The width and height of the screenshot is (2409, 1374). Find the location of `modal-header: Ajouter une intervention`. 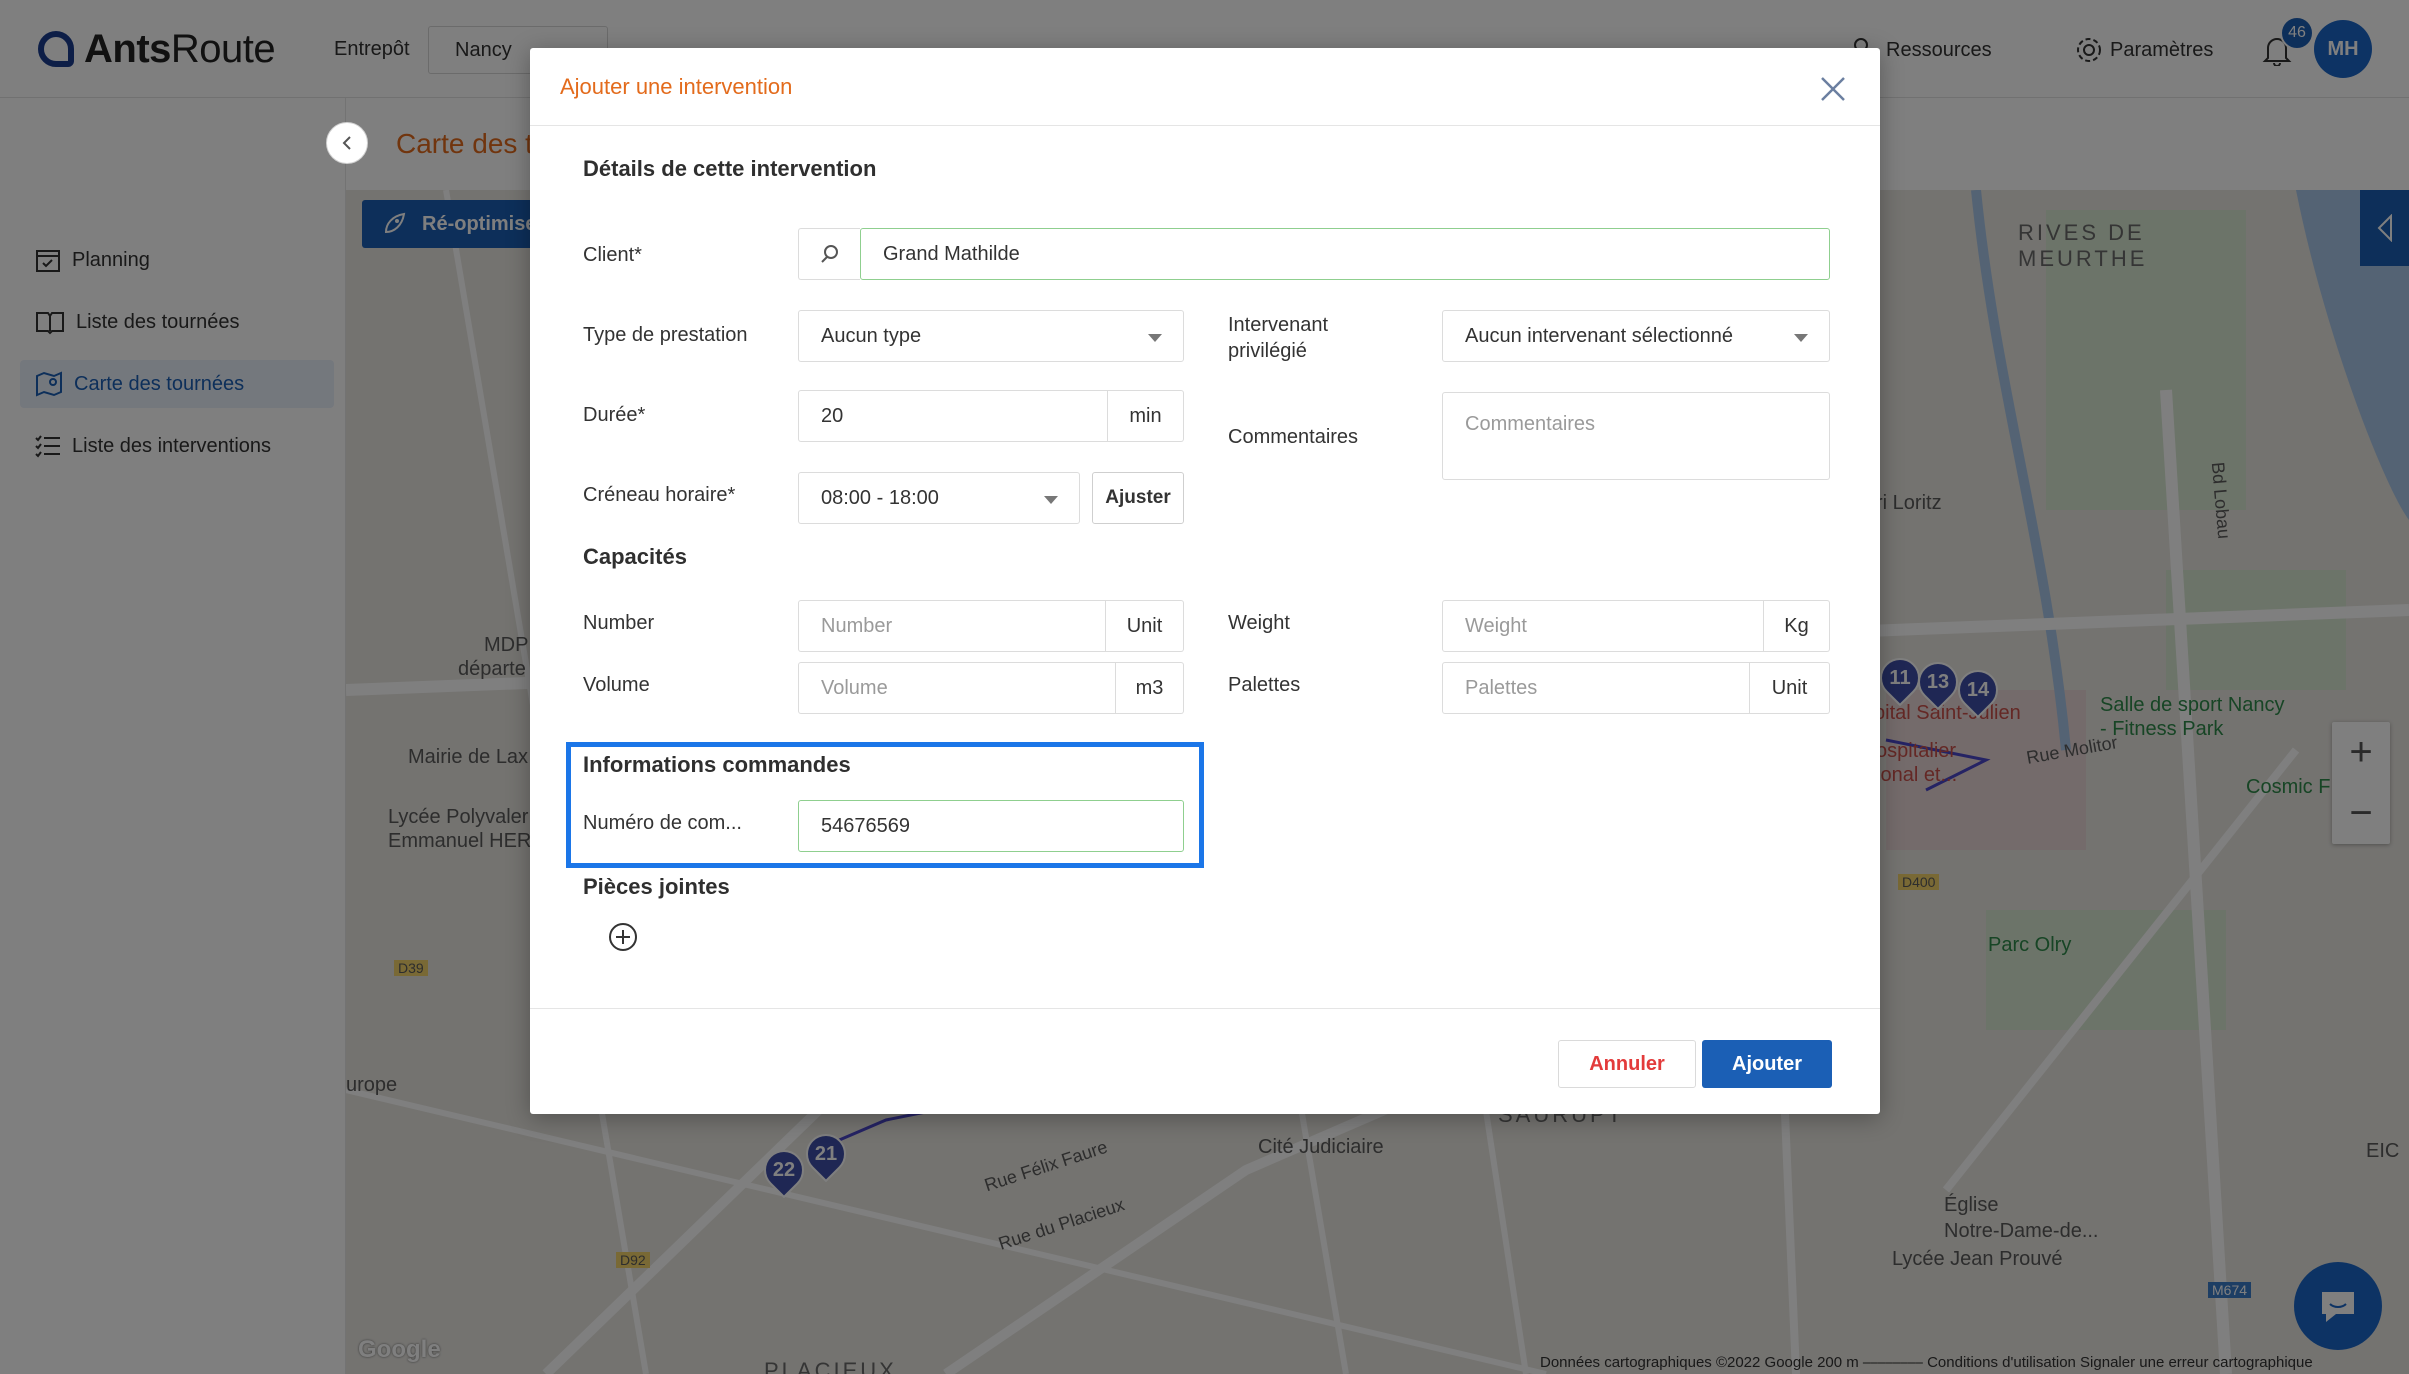

modal-header: Ajouter une intervention is located at coordinates (1205, 87).